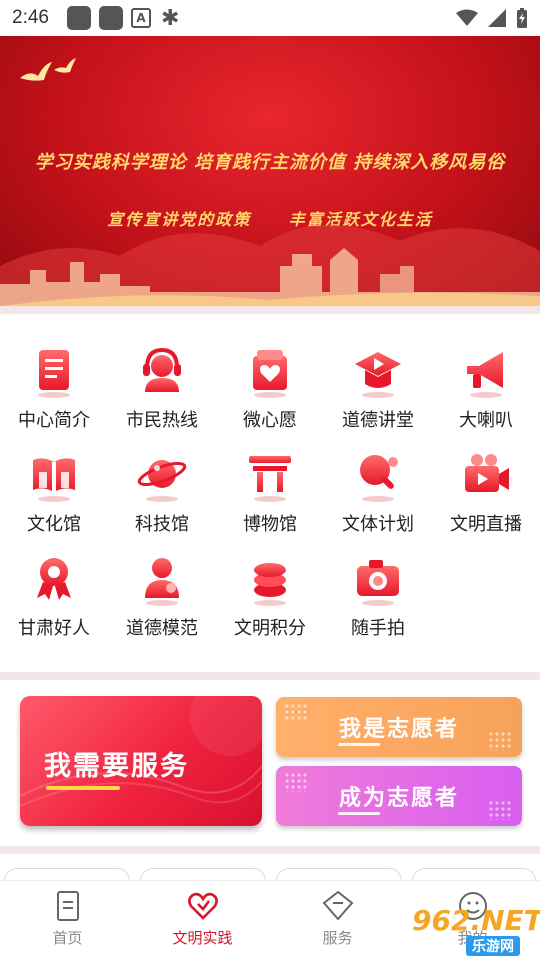 The height and width of the screenshot is (960, 540). I want to click on doves-icon, so click(48, 69).